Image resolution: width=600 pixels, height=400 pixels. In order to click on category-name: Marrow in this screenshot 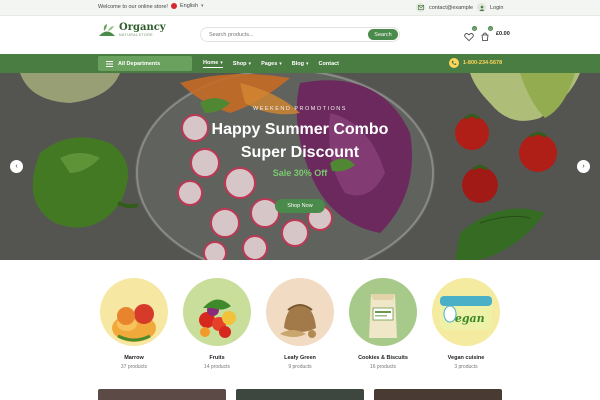, I will do `click(134, 358)`.